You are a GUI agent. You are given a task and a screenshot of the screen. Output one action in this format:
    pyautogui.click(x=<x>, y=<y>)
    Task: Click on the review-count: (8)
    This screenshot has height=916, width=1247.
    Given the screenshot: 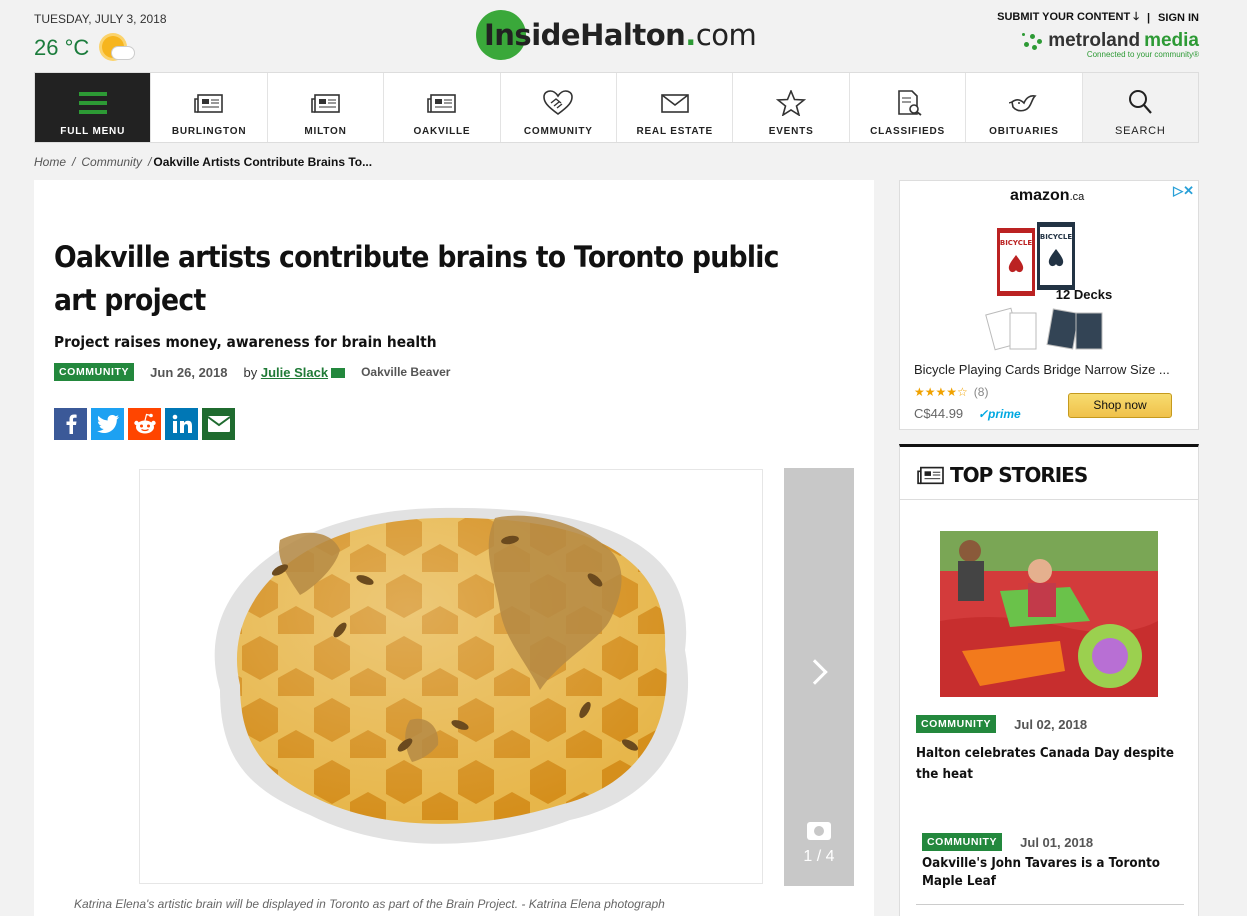 What is the action you would take?
    pyautogui.click(x=981, y=392)
    